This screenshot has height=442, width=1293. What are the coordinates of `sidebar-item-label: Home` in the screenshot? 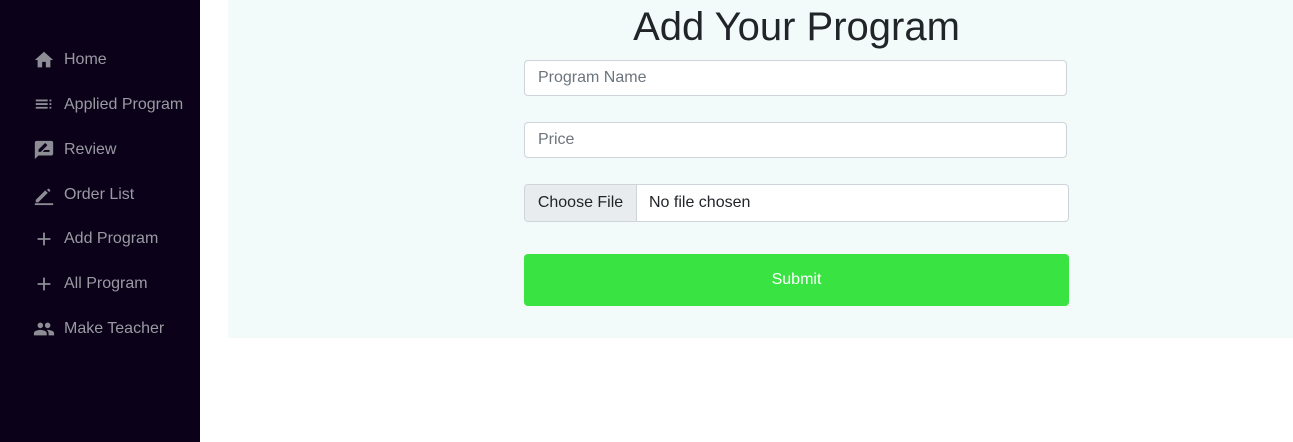 It's located at (85, 59).